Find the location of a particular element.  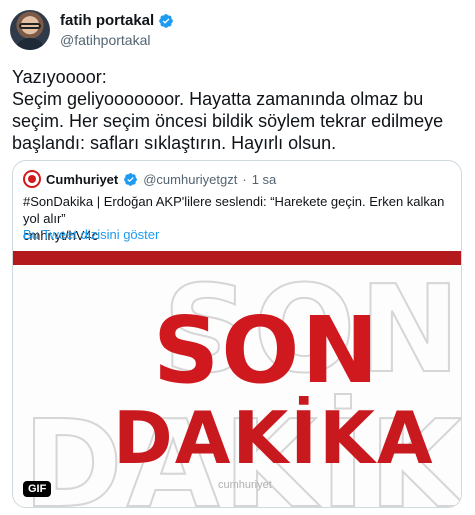

quoted-timestamp: 1 sa is located at coordinates (264, 179).